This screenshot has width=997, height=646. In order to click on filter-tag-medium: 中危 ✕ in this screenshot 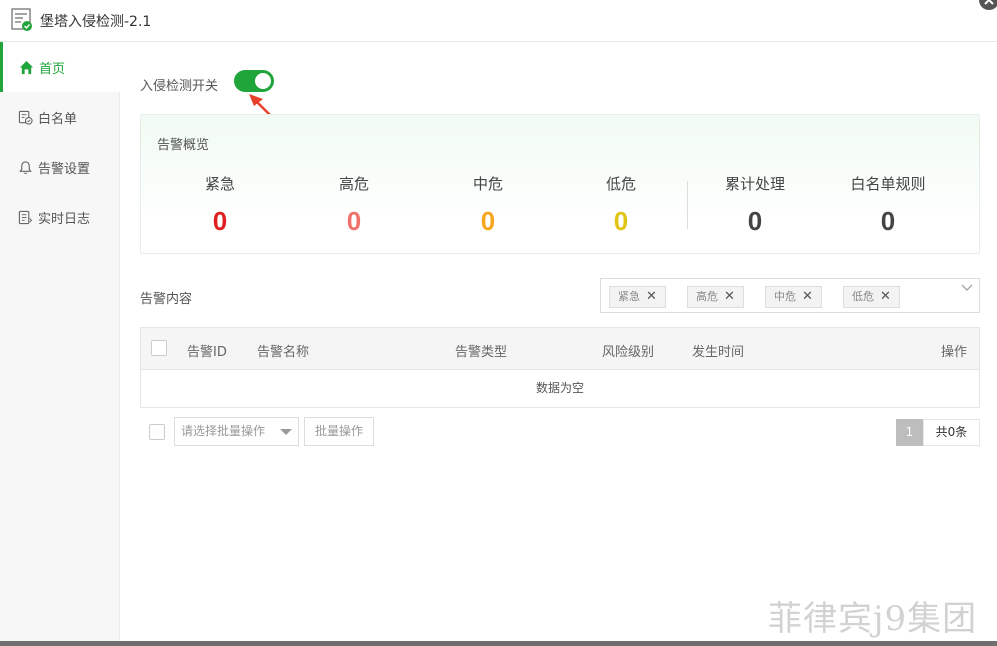, I will do `click(793, 297)`.